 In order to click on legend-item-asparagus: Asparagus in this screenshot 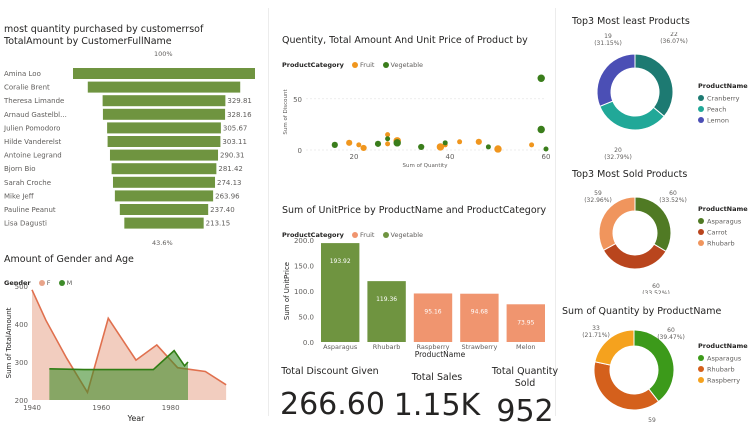, I will do `click(724, 222)`.